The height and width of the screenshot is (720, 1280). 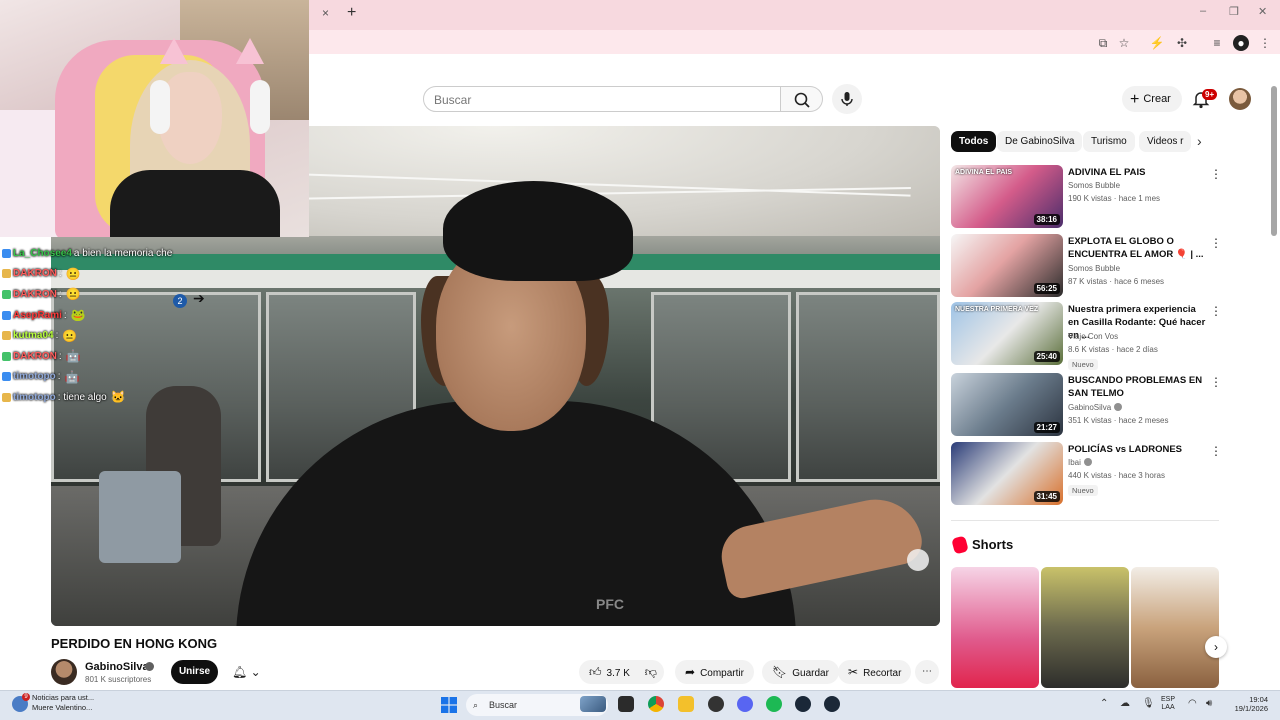 What do you see at coordinates (803, 704) in the screenshot?
I see `steam-icon` at bounding box center [803, 704].